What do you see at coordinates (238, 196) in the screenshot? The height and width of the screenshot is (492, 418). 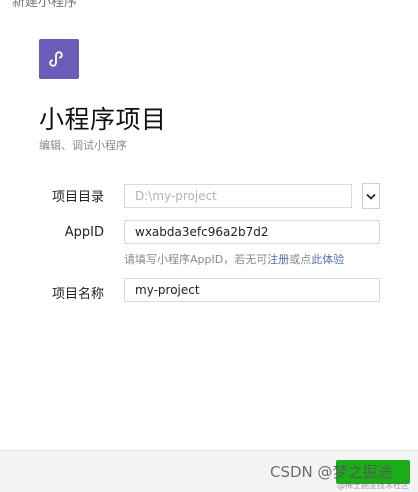 I see `project-dir-input` at bounding box center [238, 196].